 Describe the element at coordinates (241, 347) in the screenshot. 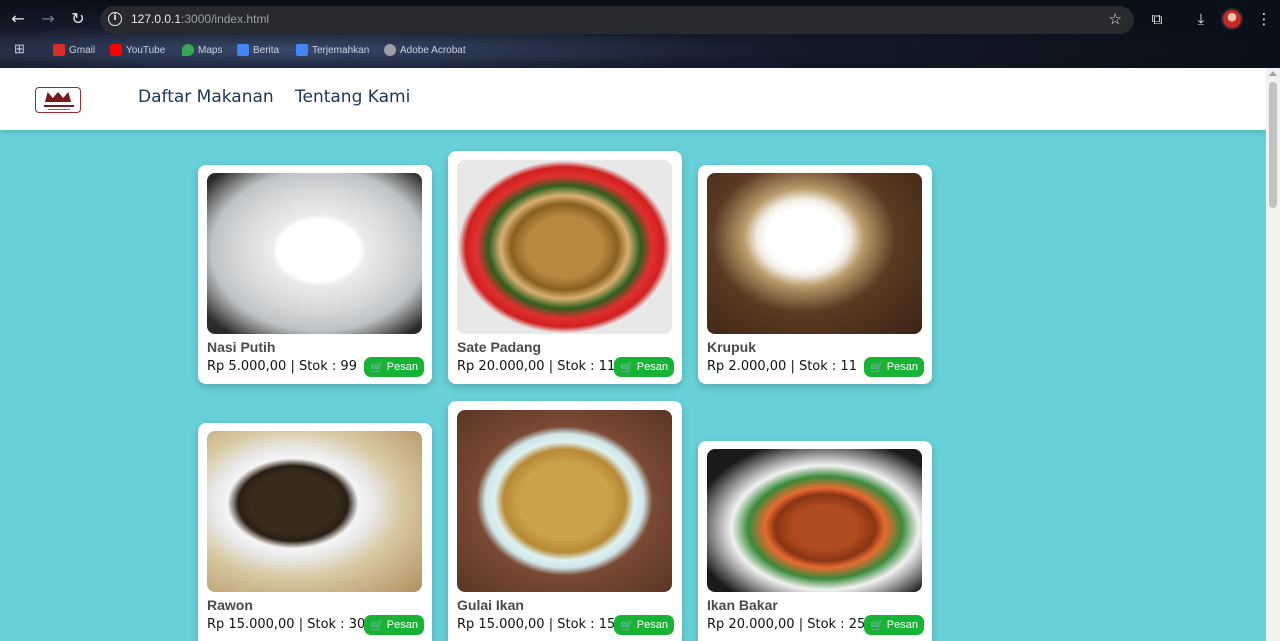

I see `food-name: Nasi Putih` at that location.